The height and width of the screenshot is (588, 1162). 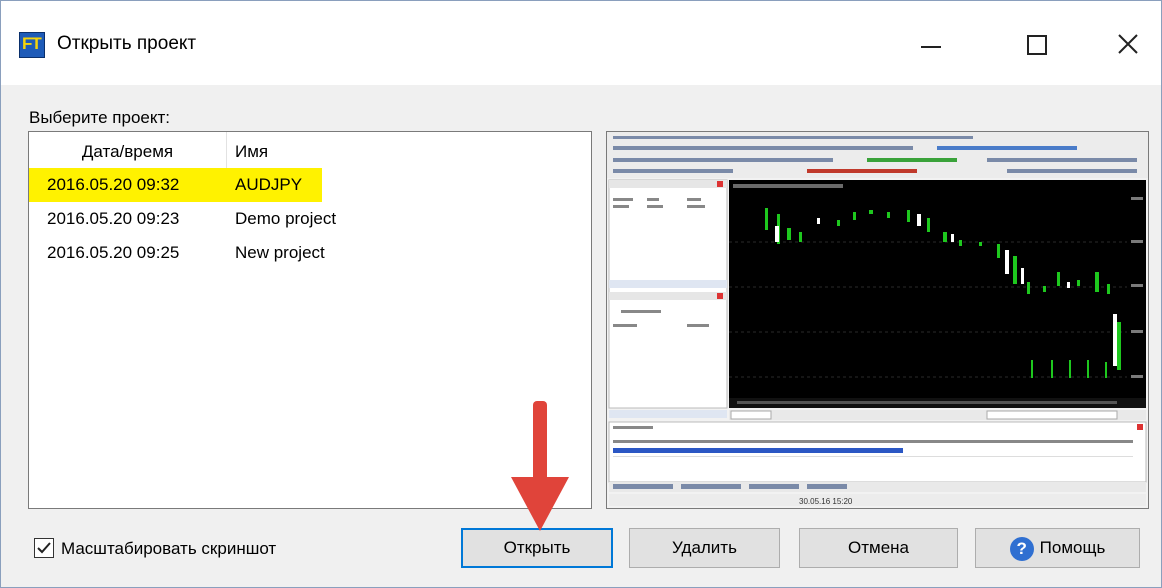 I want to click on scale-screenshot-label: Масштабировать скриншот, so click(x=168, y=549).